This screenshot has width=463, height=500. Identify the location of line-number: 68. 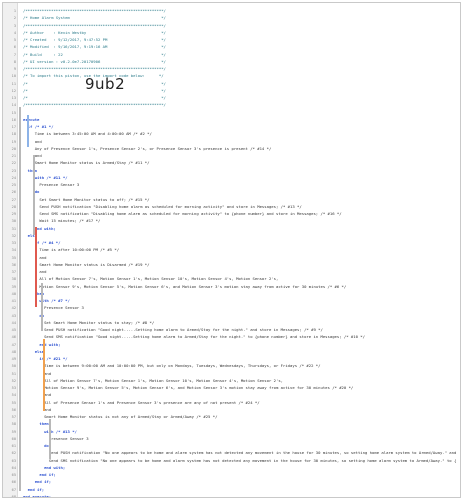
(13, 496).